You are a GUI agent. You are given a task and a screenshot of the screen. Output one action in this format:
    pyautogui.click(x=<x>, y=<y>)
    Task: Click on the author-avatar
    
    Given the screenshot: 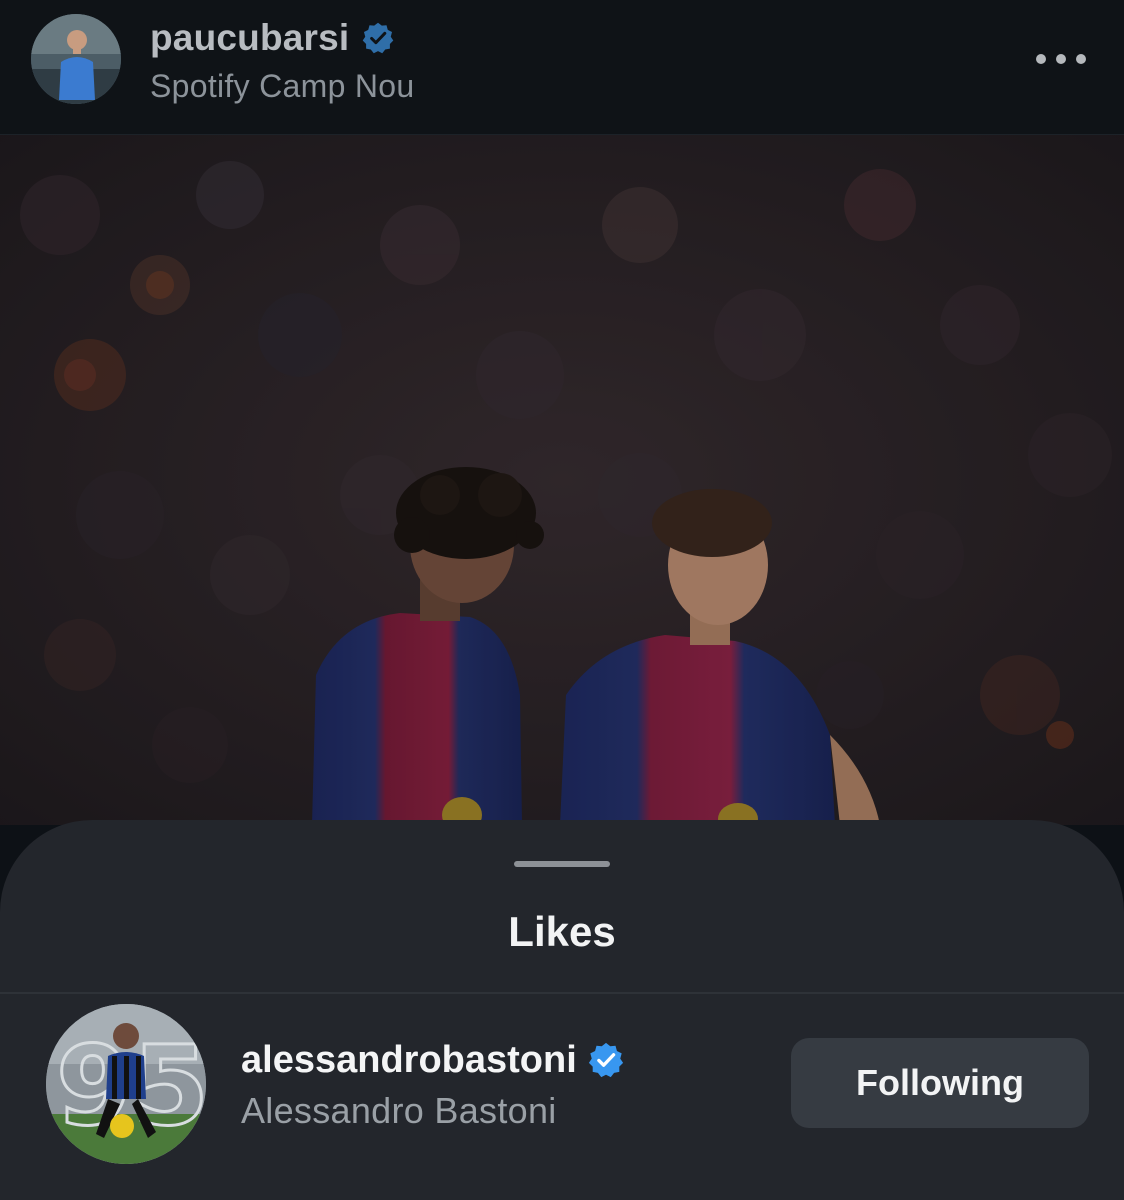 What is the action you would take?
    pyautogui.click(x=76, y=59)
    